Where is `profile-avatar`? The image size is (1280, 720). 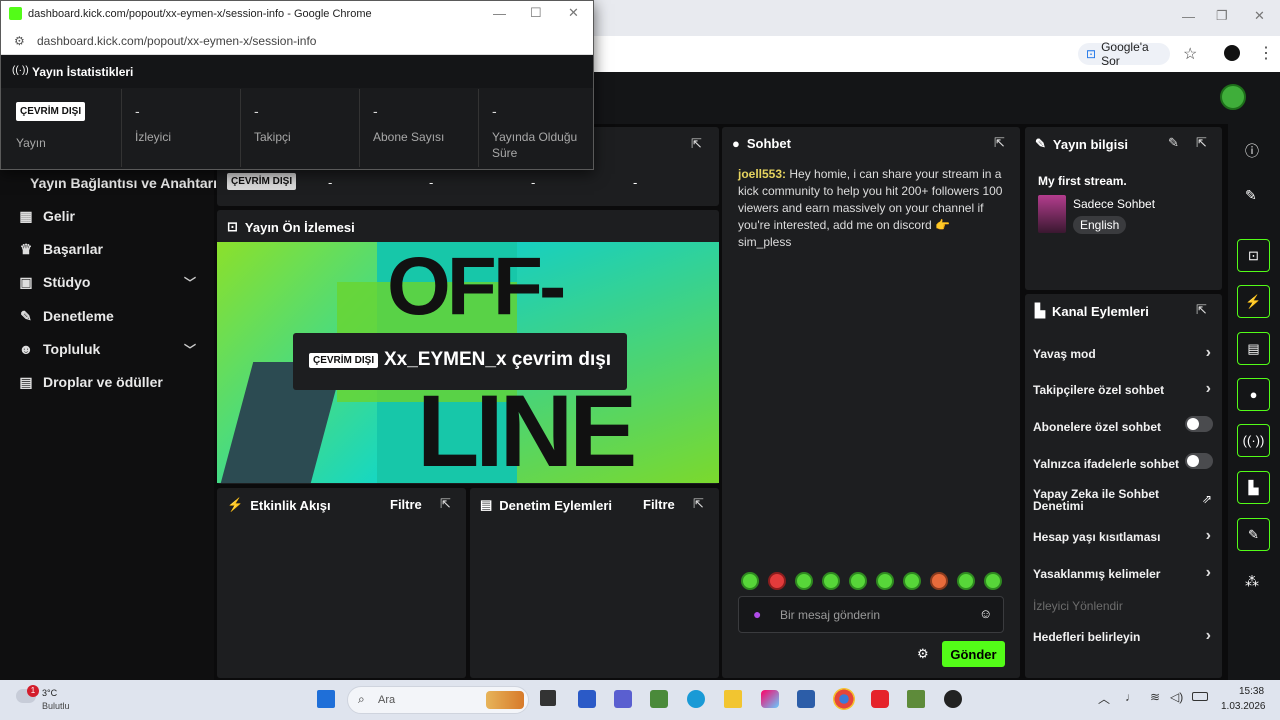 profile-avatar is located at coordinates (1232, 53).